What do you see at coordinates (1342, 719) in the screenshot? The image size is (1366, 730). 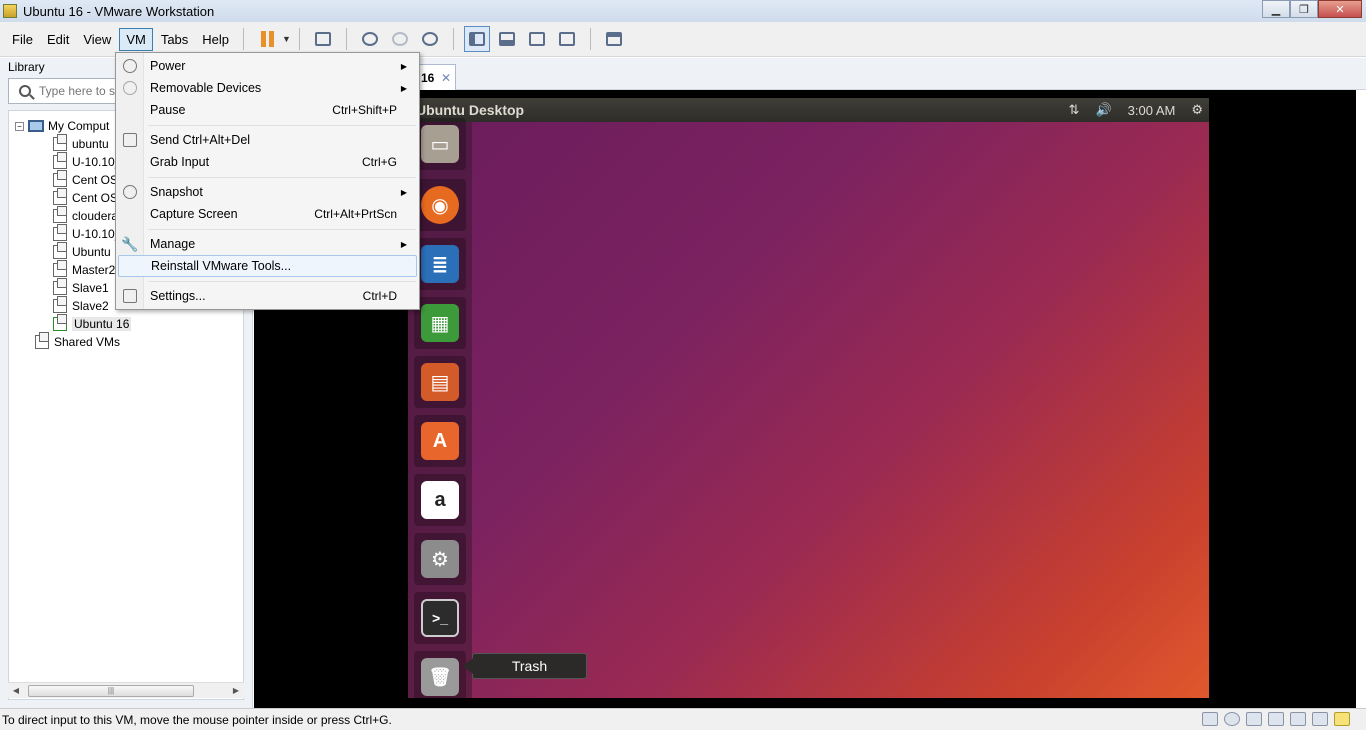 I see `message-log-icon` at bounding box center [1342, 719].